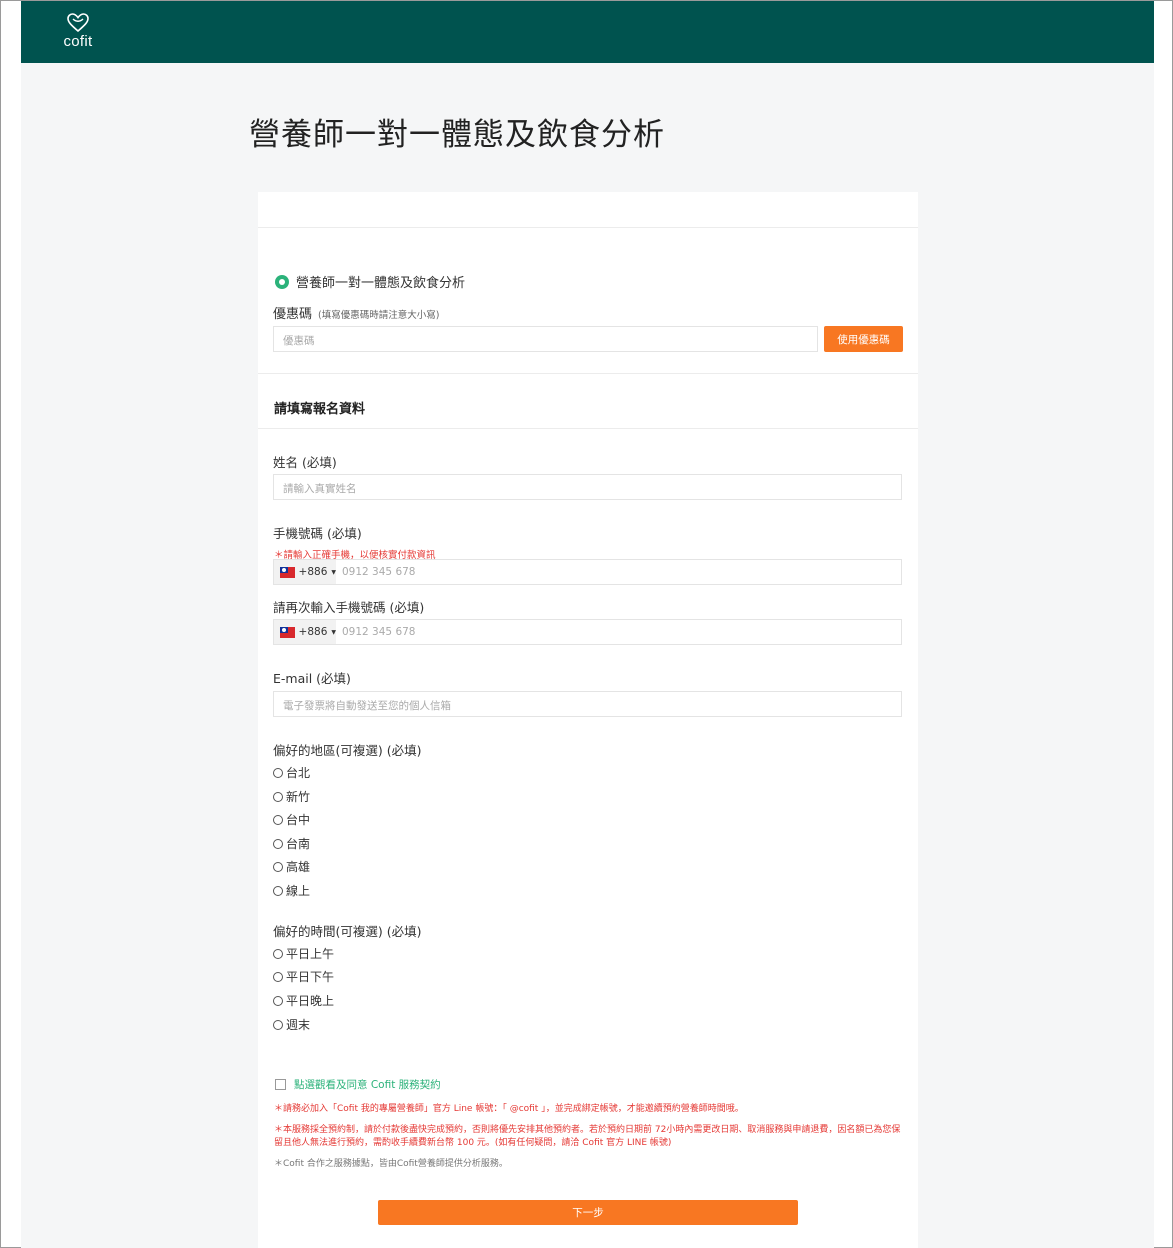 The height and width of the screenshot is (1248, 1173). Describe the element at coordinates (588, 1212) in the screenshot. I see `next-step-button: 下一步` at that location.